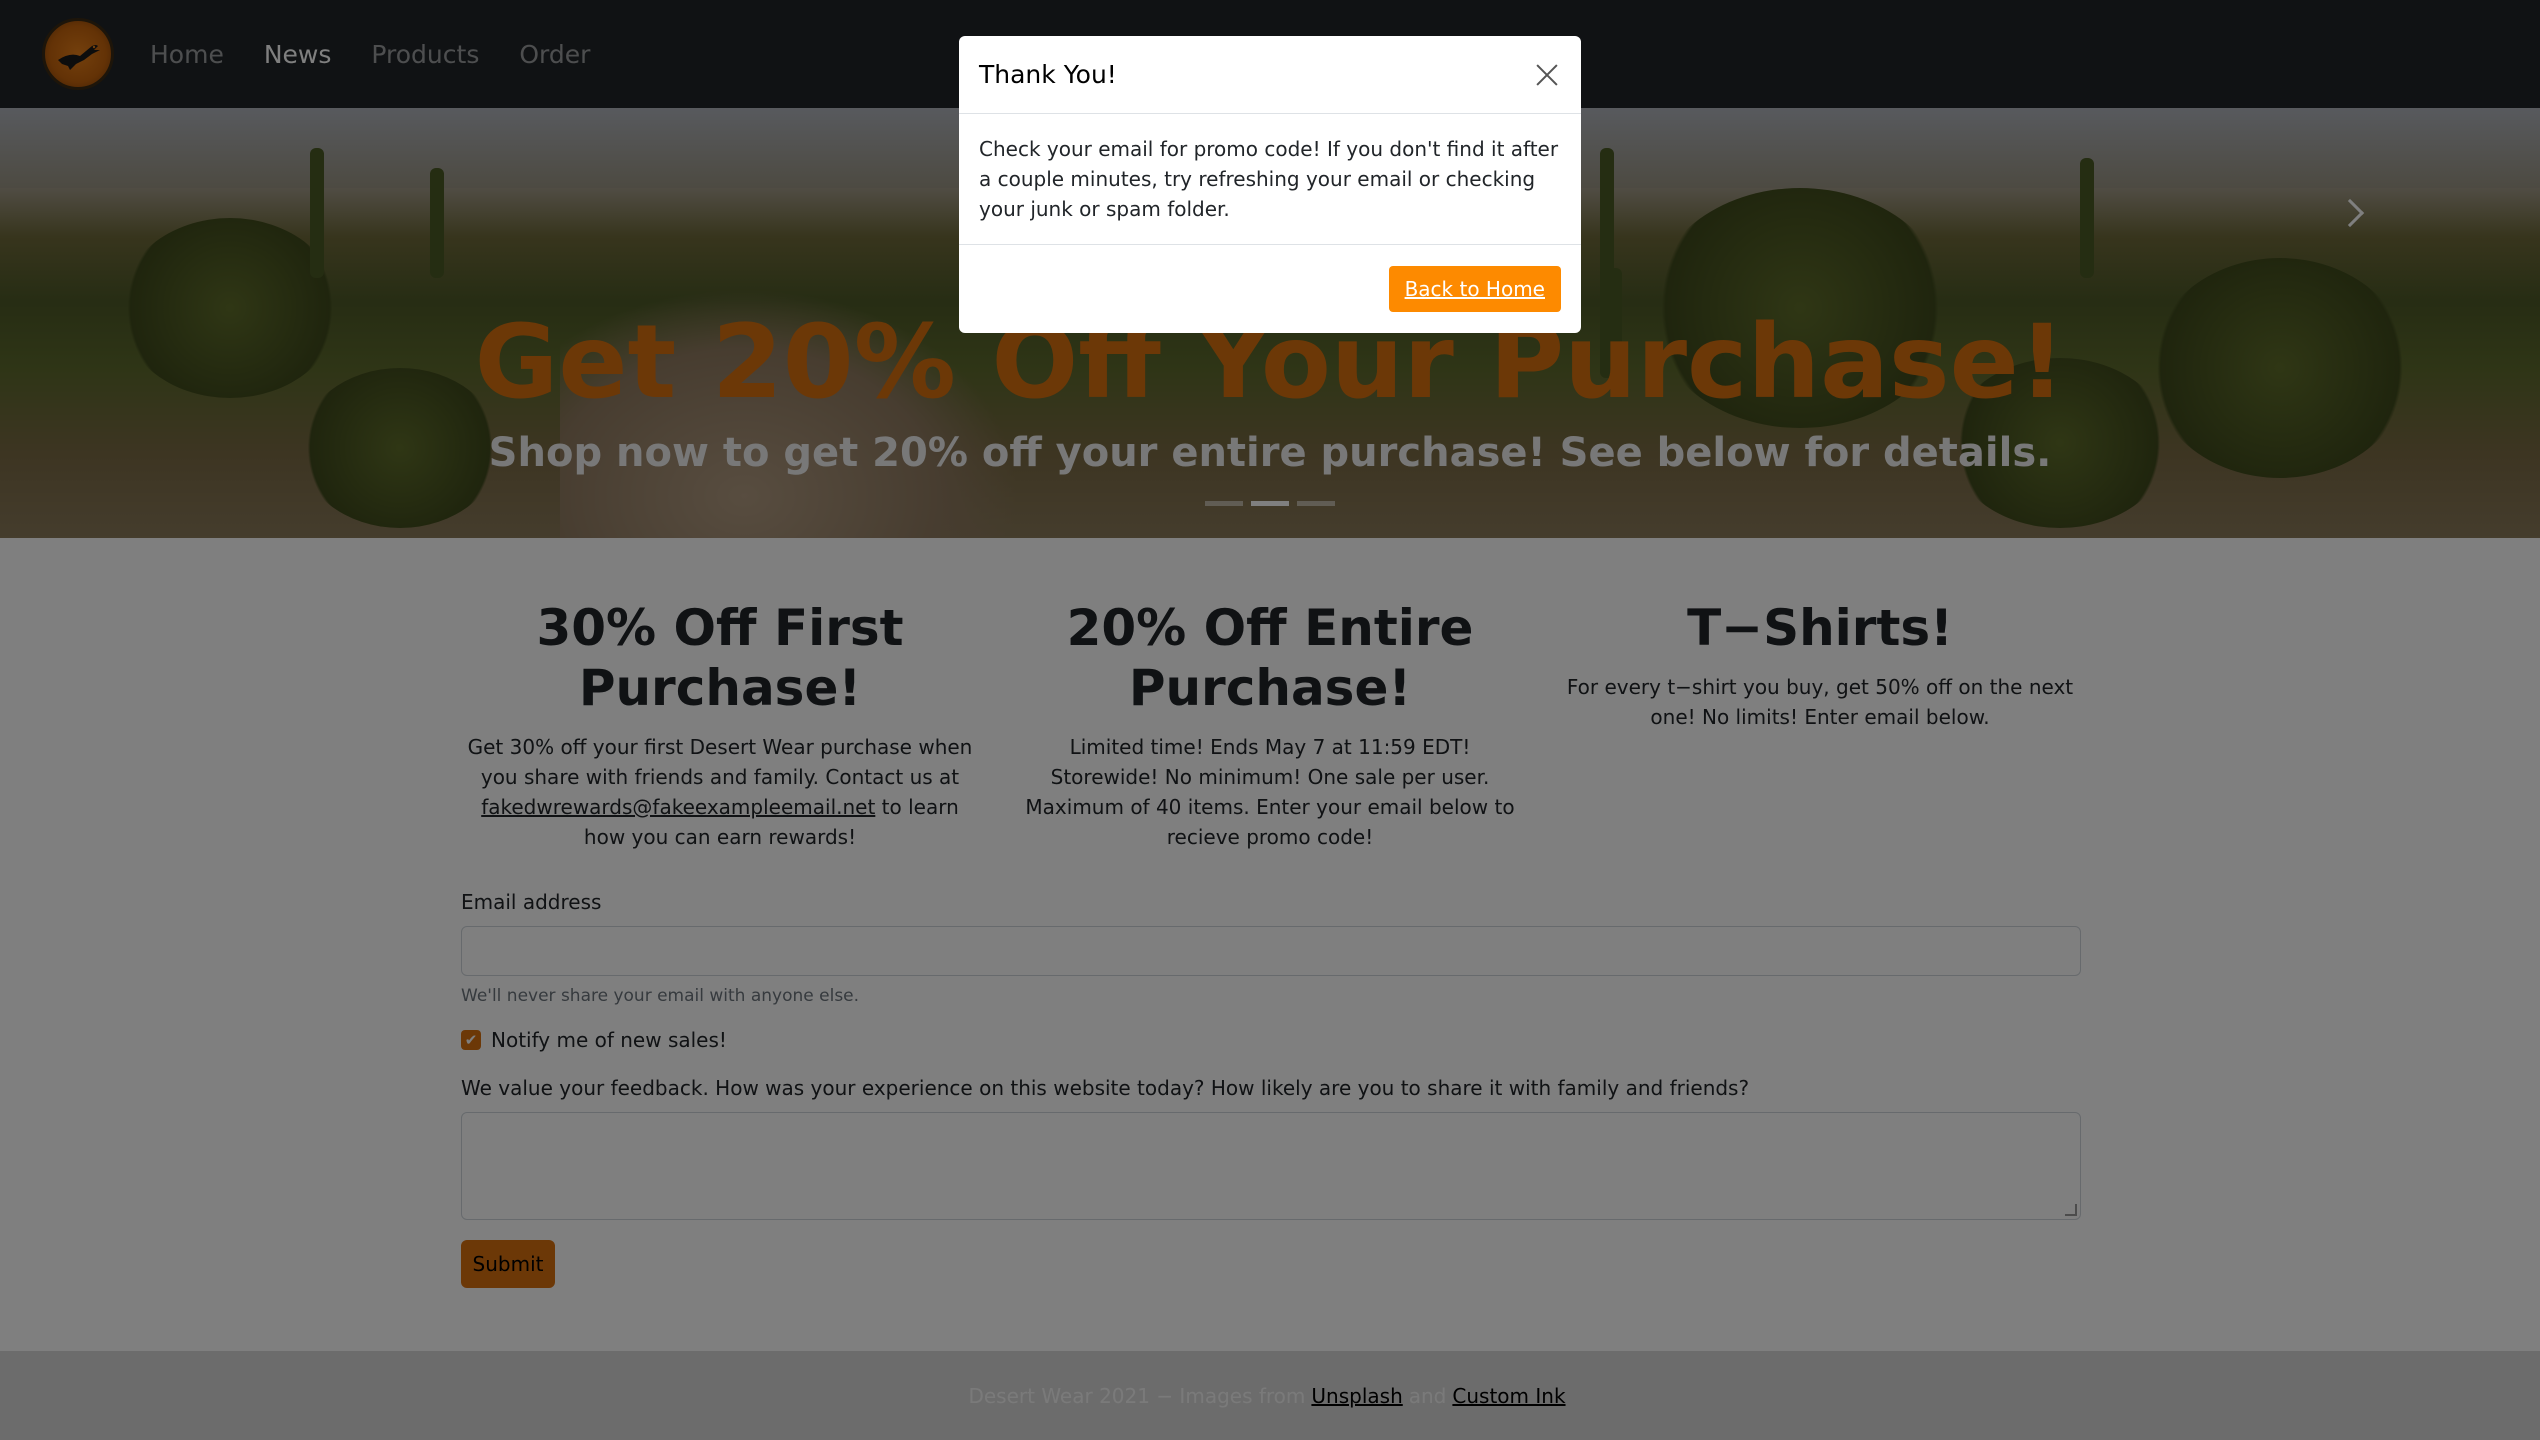  Describe the element at coordinates (1474, 289) in the screenshot. I see `back-to-home-button: Back to Home` at that location.